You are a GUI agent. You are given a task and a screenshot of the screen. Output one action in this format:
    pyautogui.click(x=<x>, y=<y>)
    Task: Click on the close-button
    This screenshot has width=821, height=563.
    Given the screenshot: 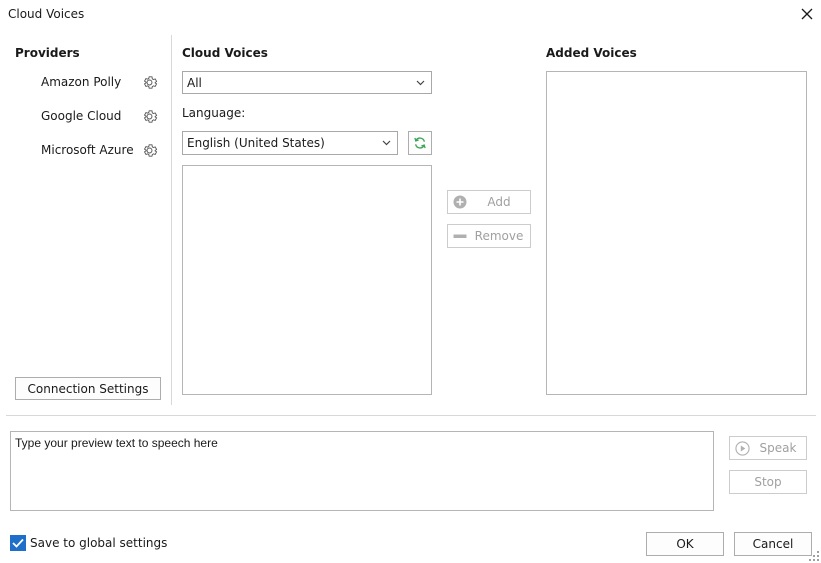 What is the action you would take?
    pyautogui.click(x=807, y=14)
    